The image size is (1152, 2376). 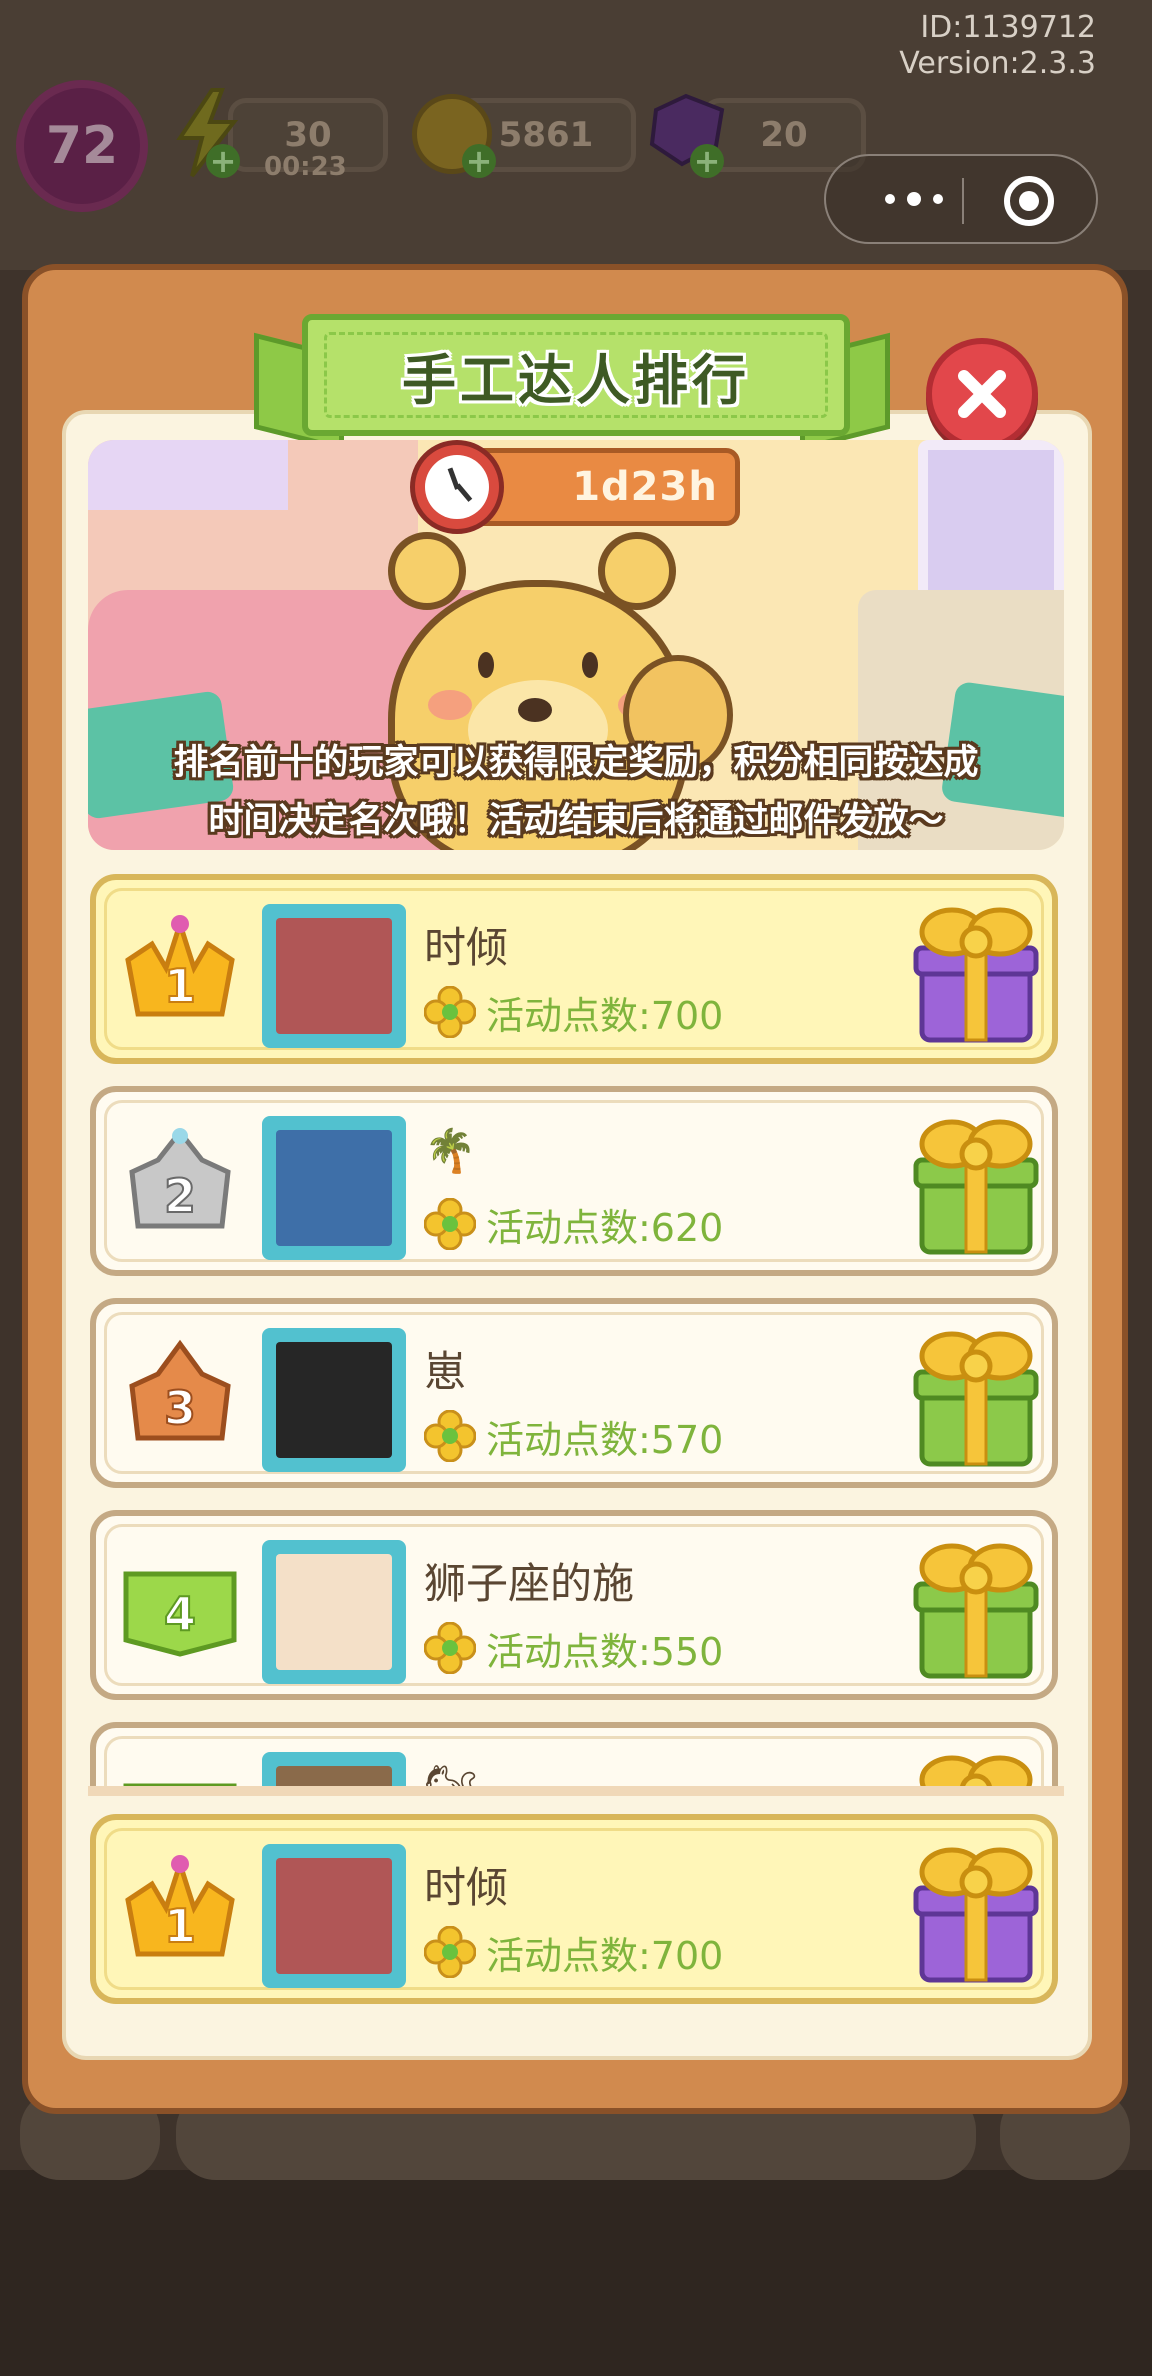 What do you see at coordinates (574, 1181) in the screenshot?
I see `leaderboard-row: 2 🌴 活动点数:620` at bounding box center [574, 1181].